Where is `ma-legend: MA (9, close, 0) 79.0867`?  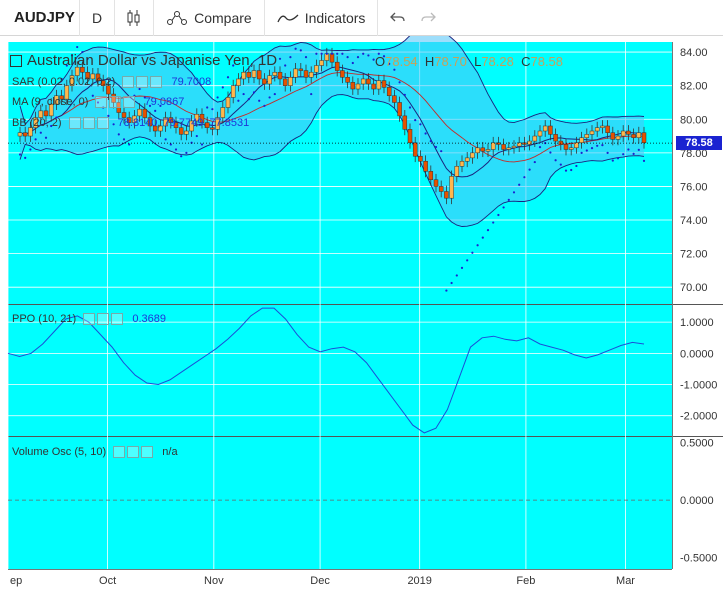
ma-legend: MA (9, close, 0) 79.0867 is located at coordinates (98, 102).